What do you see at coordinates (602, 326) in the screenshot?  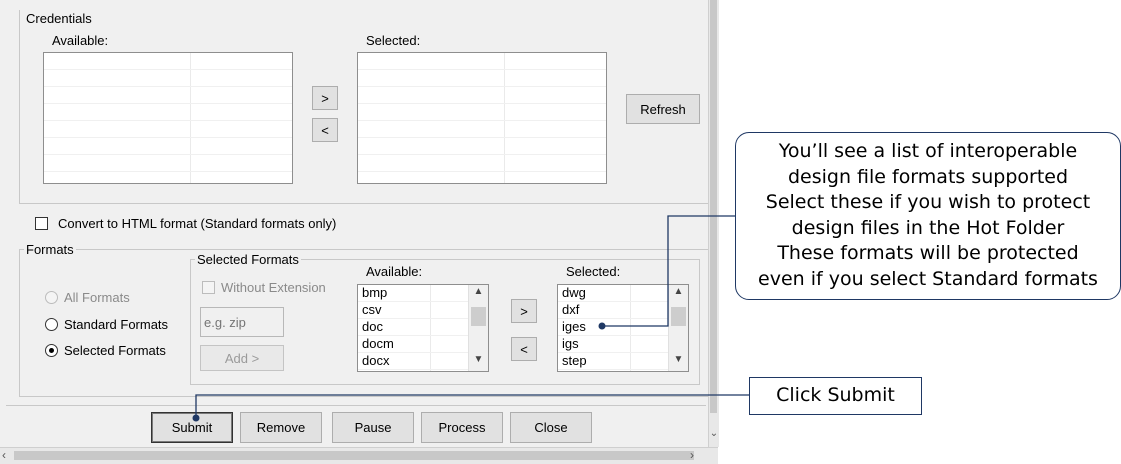 I see `formats-callout-dot` at bounding box center [602, 326].